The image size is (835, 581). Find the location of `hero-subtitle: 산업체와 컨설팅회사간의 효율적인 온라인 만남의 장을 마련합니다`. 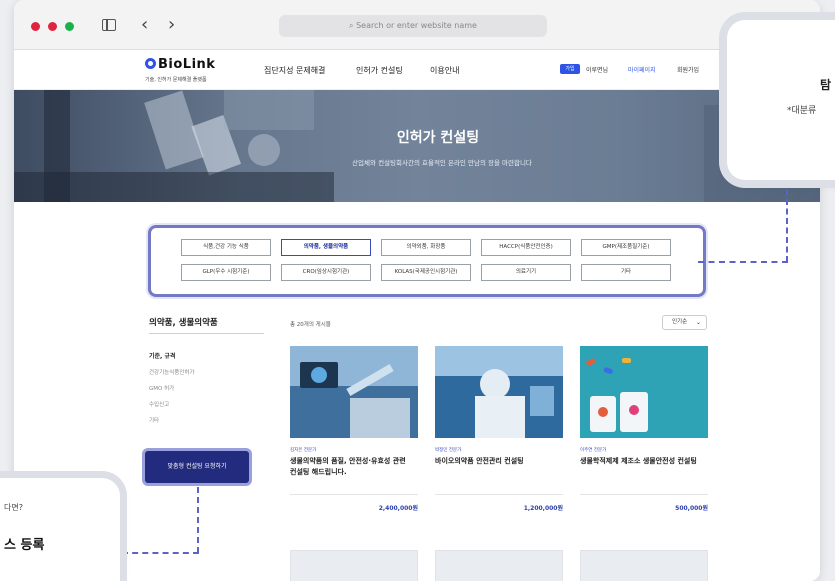

hero-subtitle: 산업체와 컨설팅회사간의 효율적인 온라인 만남의 장을 마련합니다 is located at coordinates (442, 163).